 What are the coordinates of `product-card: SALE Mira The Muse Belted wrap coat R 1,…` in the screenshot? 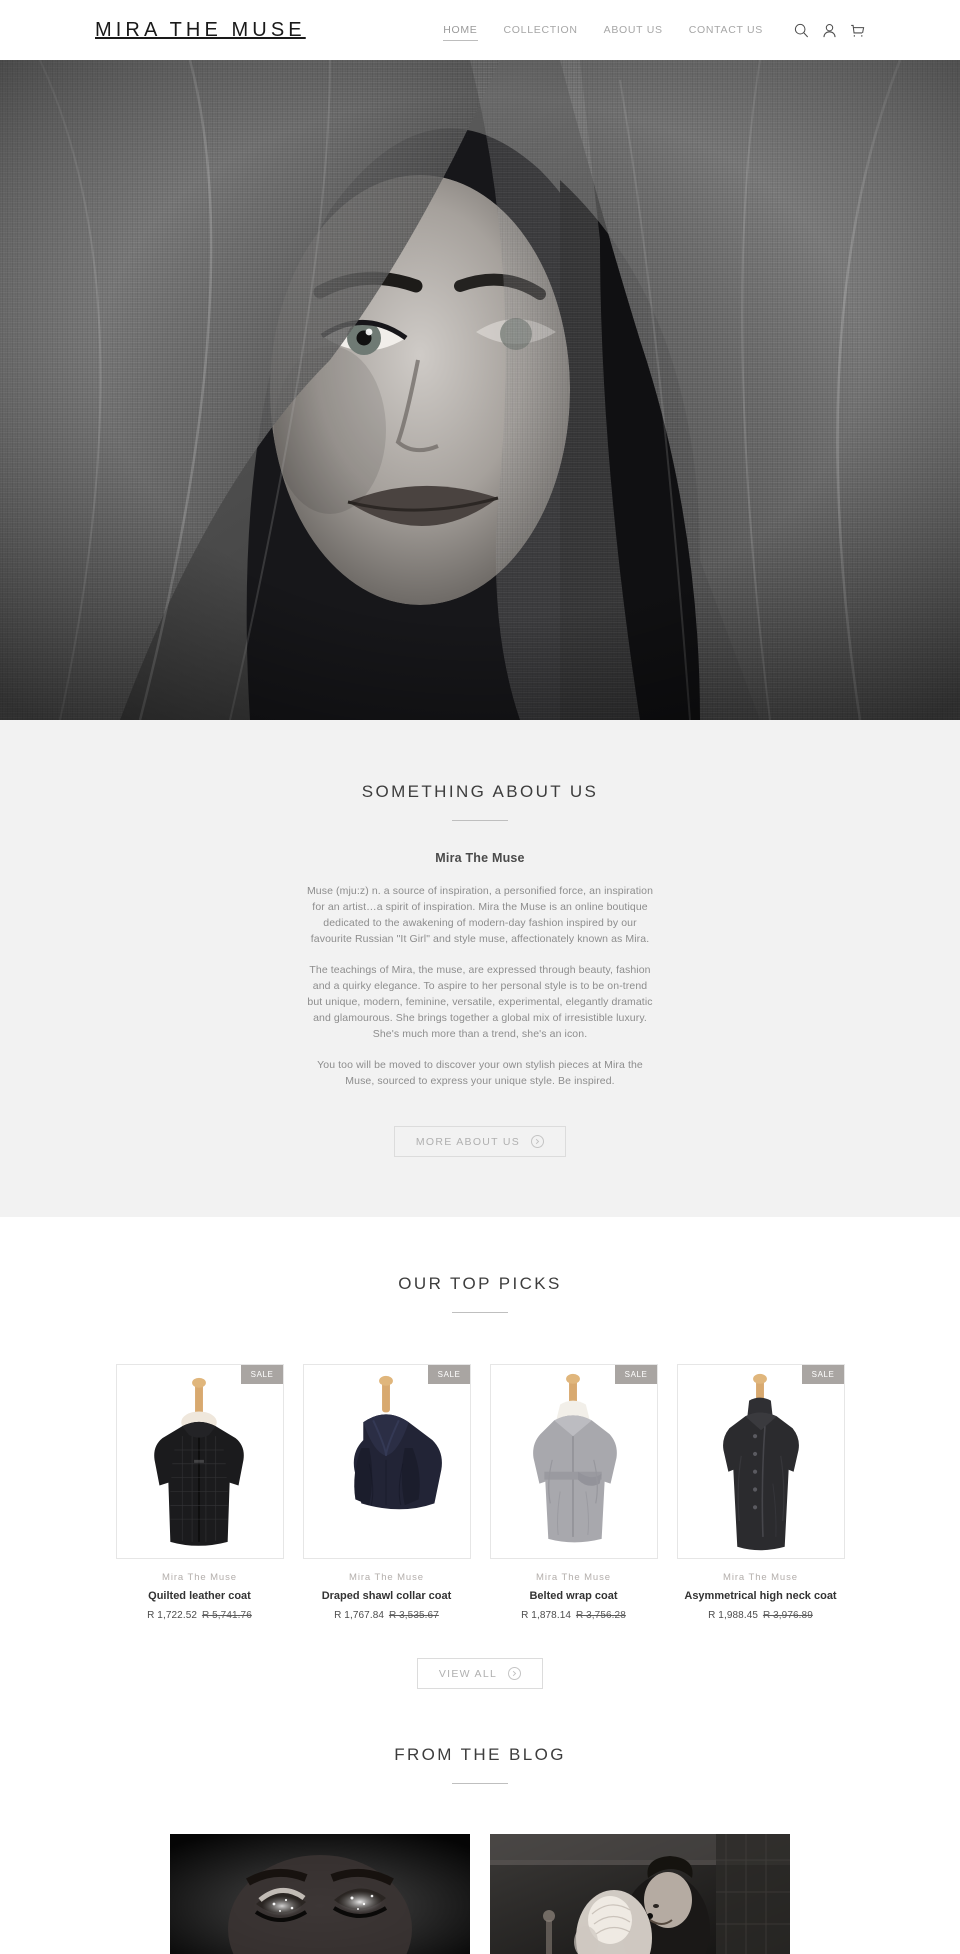 It's located at (573, 1492).